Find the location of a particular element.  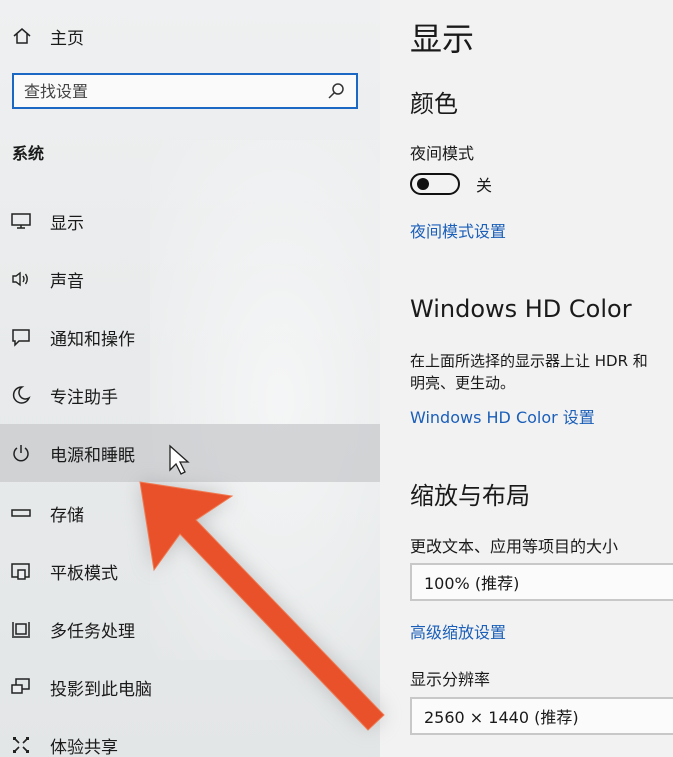

sidebar-item-label: 投影到此电脑 is located at coordinates (101, 689).